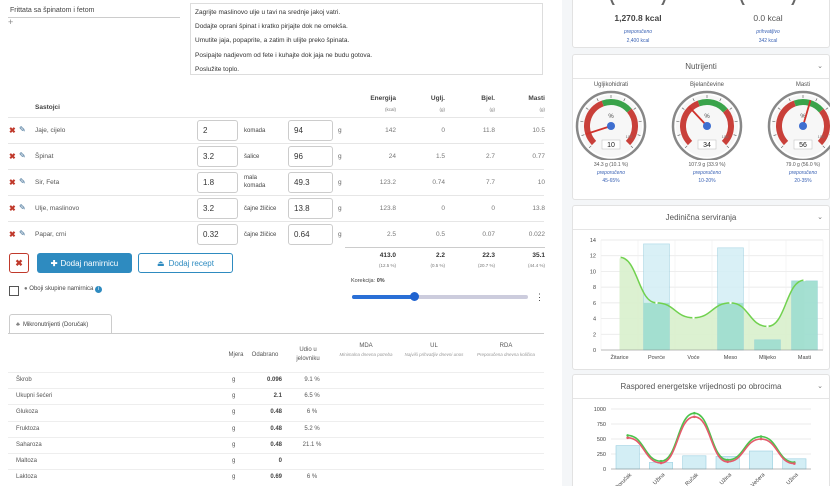 The width and height of the screenshot is (830, 486). I want to click on gauge-dial: % 100 34, so click(707, 125).